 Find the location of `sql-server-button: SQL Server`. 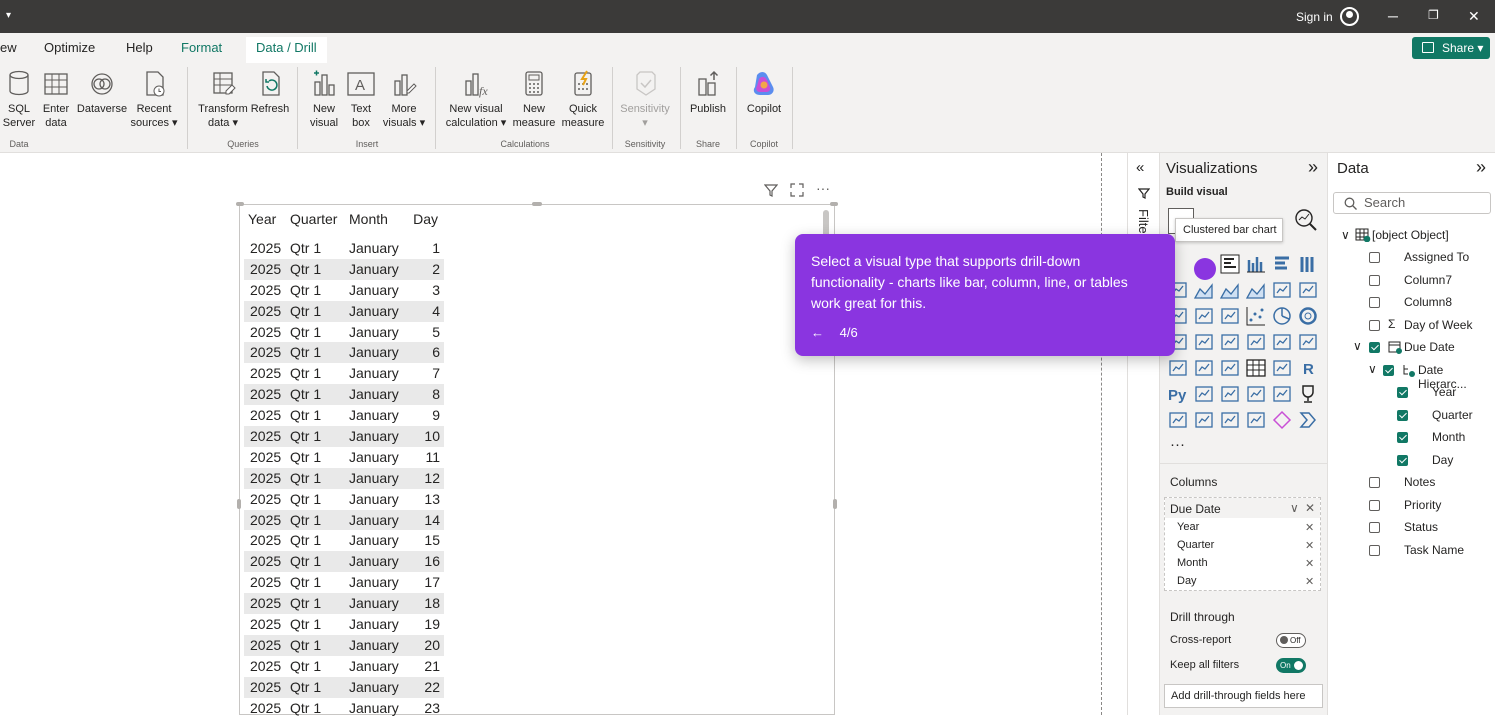

sql-server-button: SQL Server is located at coordinates (19, 99).